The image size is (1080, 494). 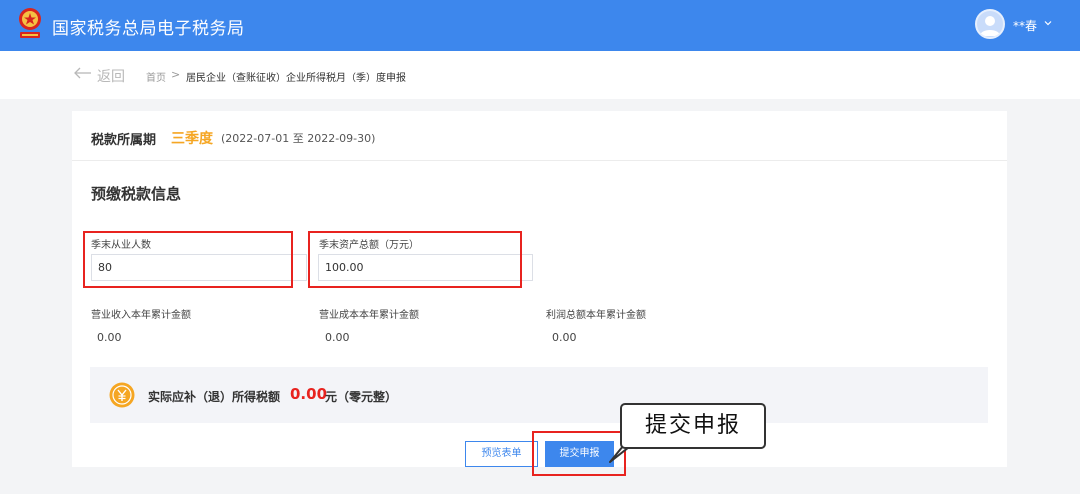 What do you see at coordinates (296, 78) in the screenshot?
I see `breadcrumb-current: 居民企业（查账征收）企业所得税月（季）度申报` at bounding box center [296, 78].